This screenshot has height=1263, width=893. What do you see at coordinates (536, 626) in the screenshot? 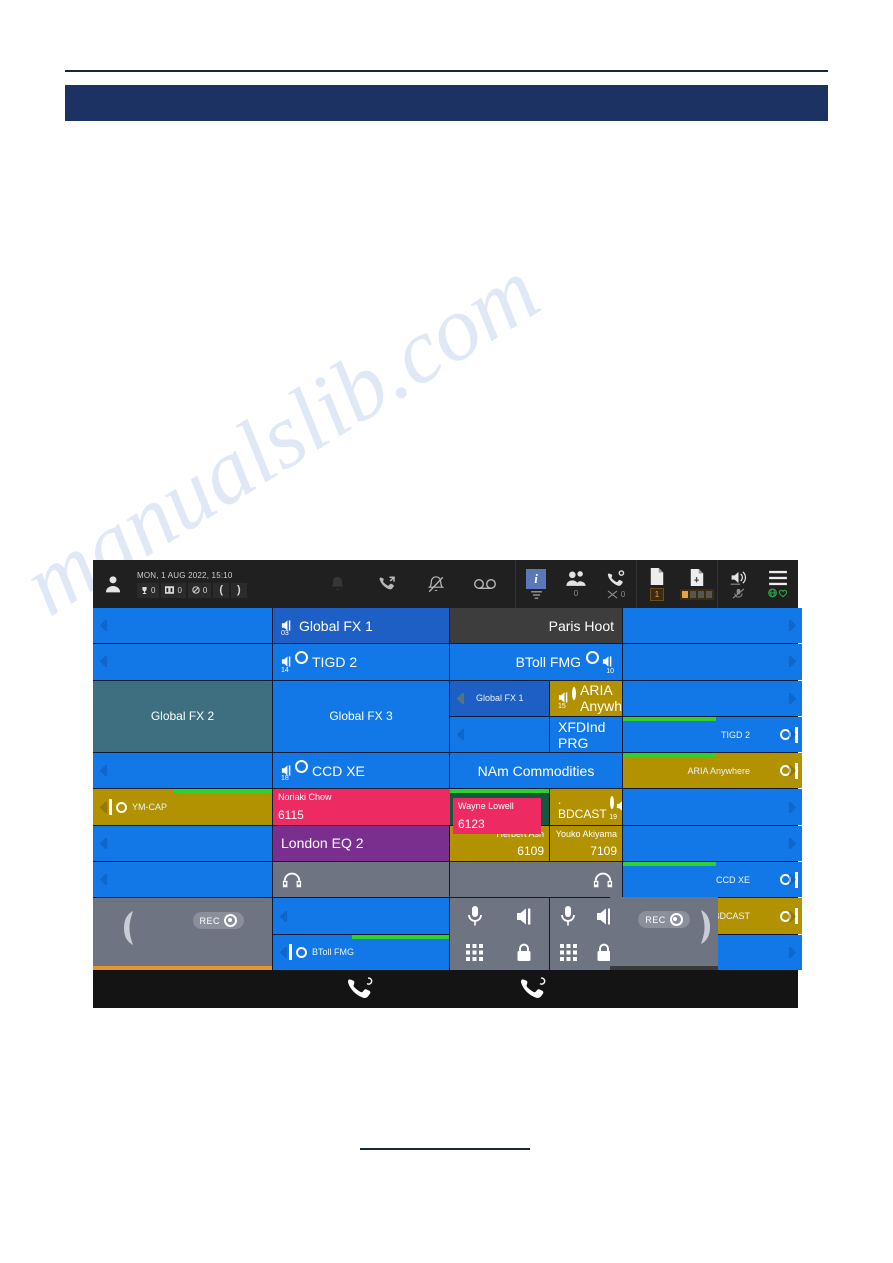
I see `key-paris-hoot: Paris Hoot` at bounding box center [536, 626].